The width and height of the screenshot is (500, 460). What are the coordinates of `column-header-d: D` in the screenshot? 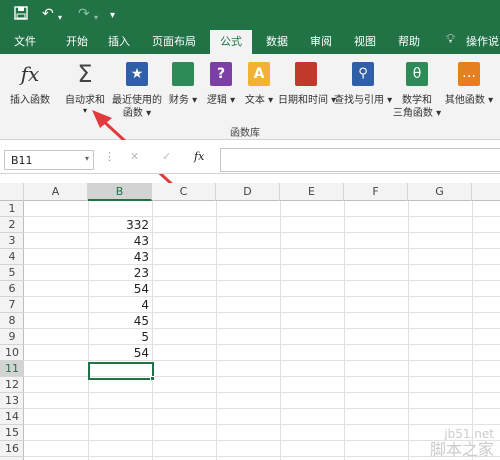 It's located at (248, 192).